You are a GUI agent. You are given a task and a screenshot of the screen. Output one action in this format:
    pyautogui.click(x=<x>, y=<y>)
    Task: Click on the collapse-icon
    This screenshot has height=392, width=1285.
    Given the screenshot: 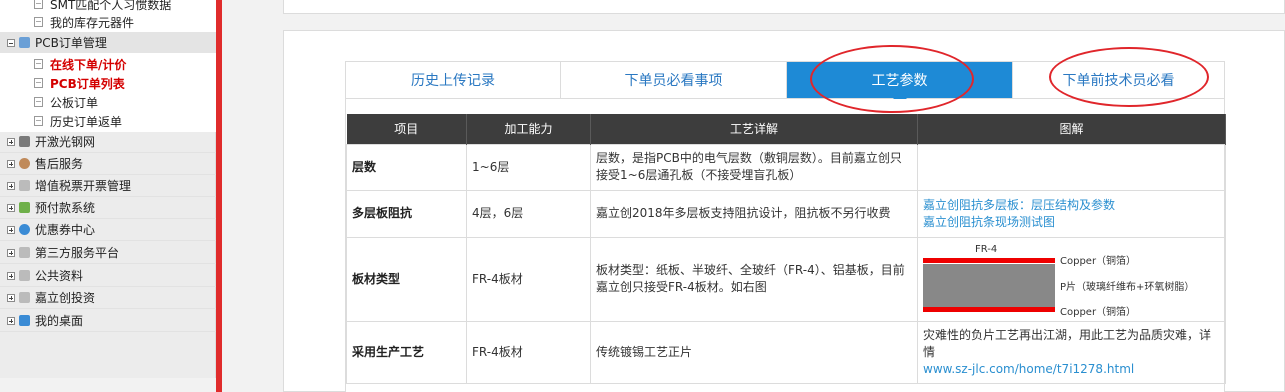 What is the action you would take?
    pyautogui.click(x=11, y=42)
    